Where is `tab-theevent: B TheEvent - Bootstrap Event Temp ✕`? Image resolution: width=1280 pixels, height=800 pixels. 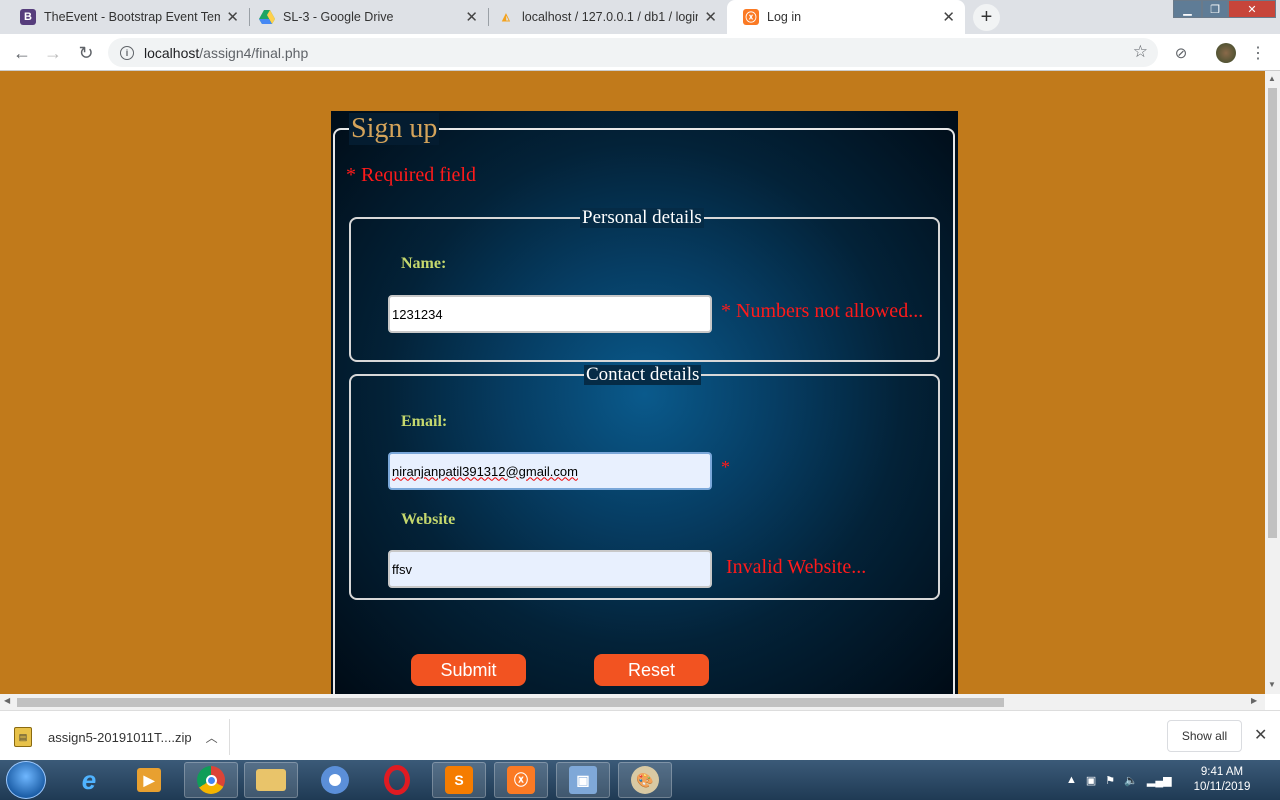 tab-theevent: B TheEvent - Bootstrap Event Temp ✕ is located at coordinates (126, 17).